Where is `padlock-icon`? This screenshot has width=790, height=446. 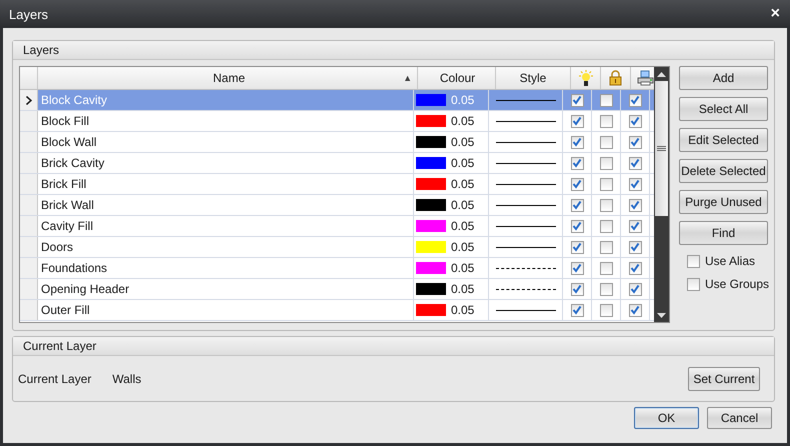
padlock-icon is located at coordinates (615, 78).